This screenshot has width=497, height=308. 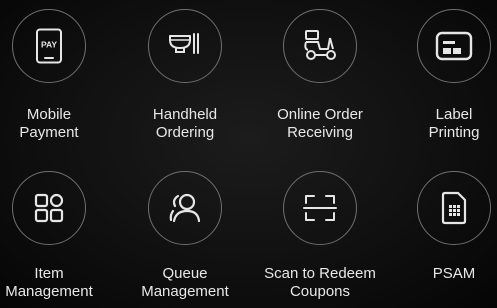 I want to click on handheld-ordering-icon, so click(x=184, y=43).